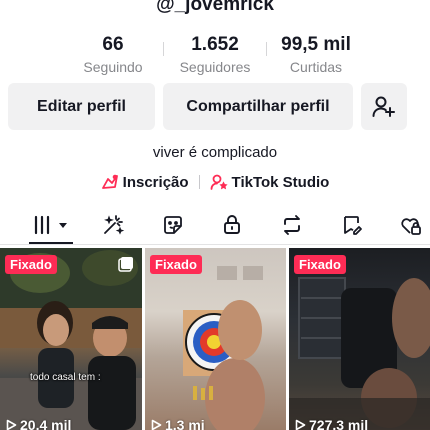 This screenshot has height=430, width=430. Describe the element at coordinates (215, 44) in the screenshot. I see `stat-followers-value: 1.652` at that location.